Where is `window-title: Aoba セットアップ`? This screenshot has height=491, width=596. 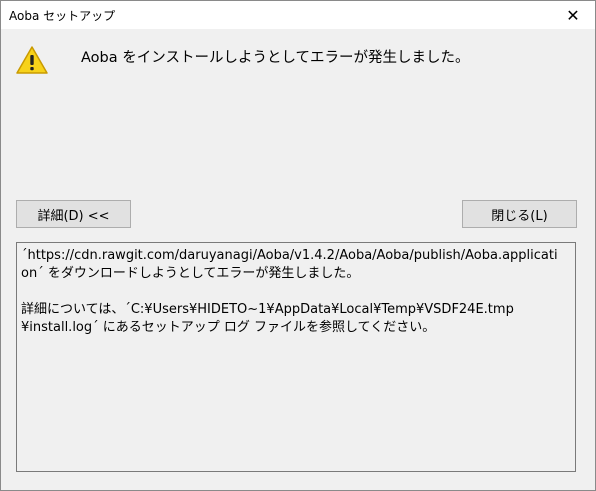
window-title: Aoba セットアップ is located at coordinates (62, 16).